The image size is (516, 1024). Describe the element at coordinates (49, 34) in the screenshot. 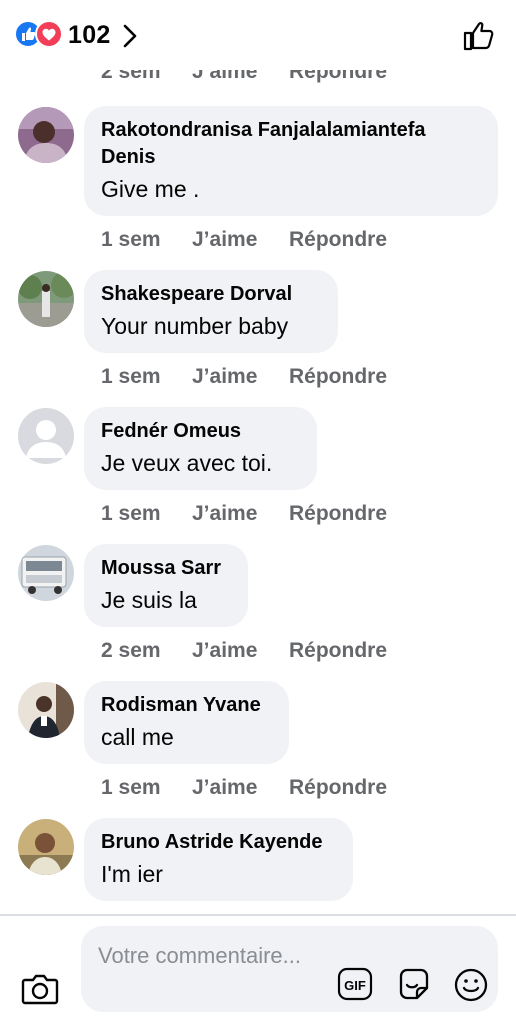

I see `love-reaction-icon` at that location.